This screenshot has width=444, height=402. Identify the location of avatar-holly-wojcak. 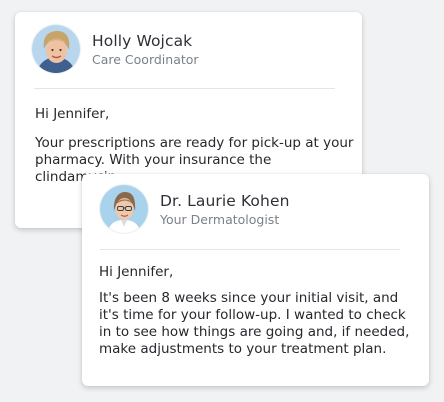
(56, 49).